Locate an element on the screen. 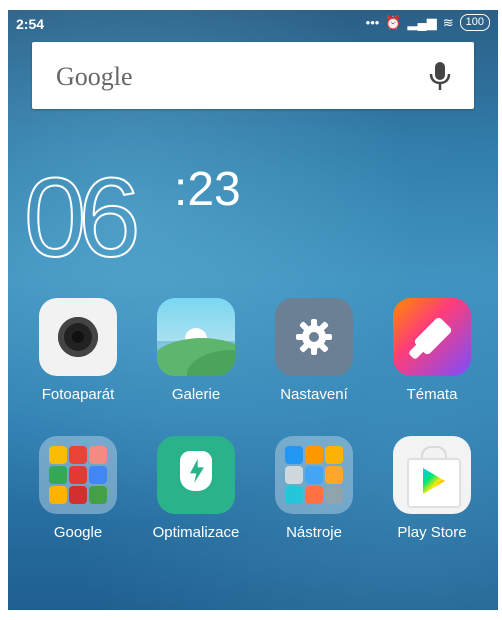  app-label: Témata is located at coordinates (432, 394).